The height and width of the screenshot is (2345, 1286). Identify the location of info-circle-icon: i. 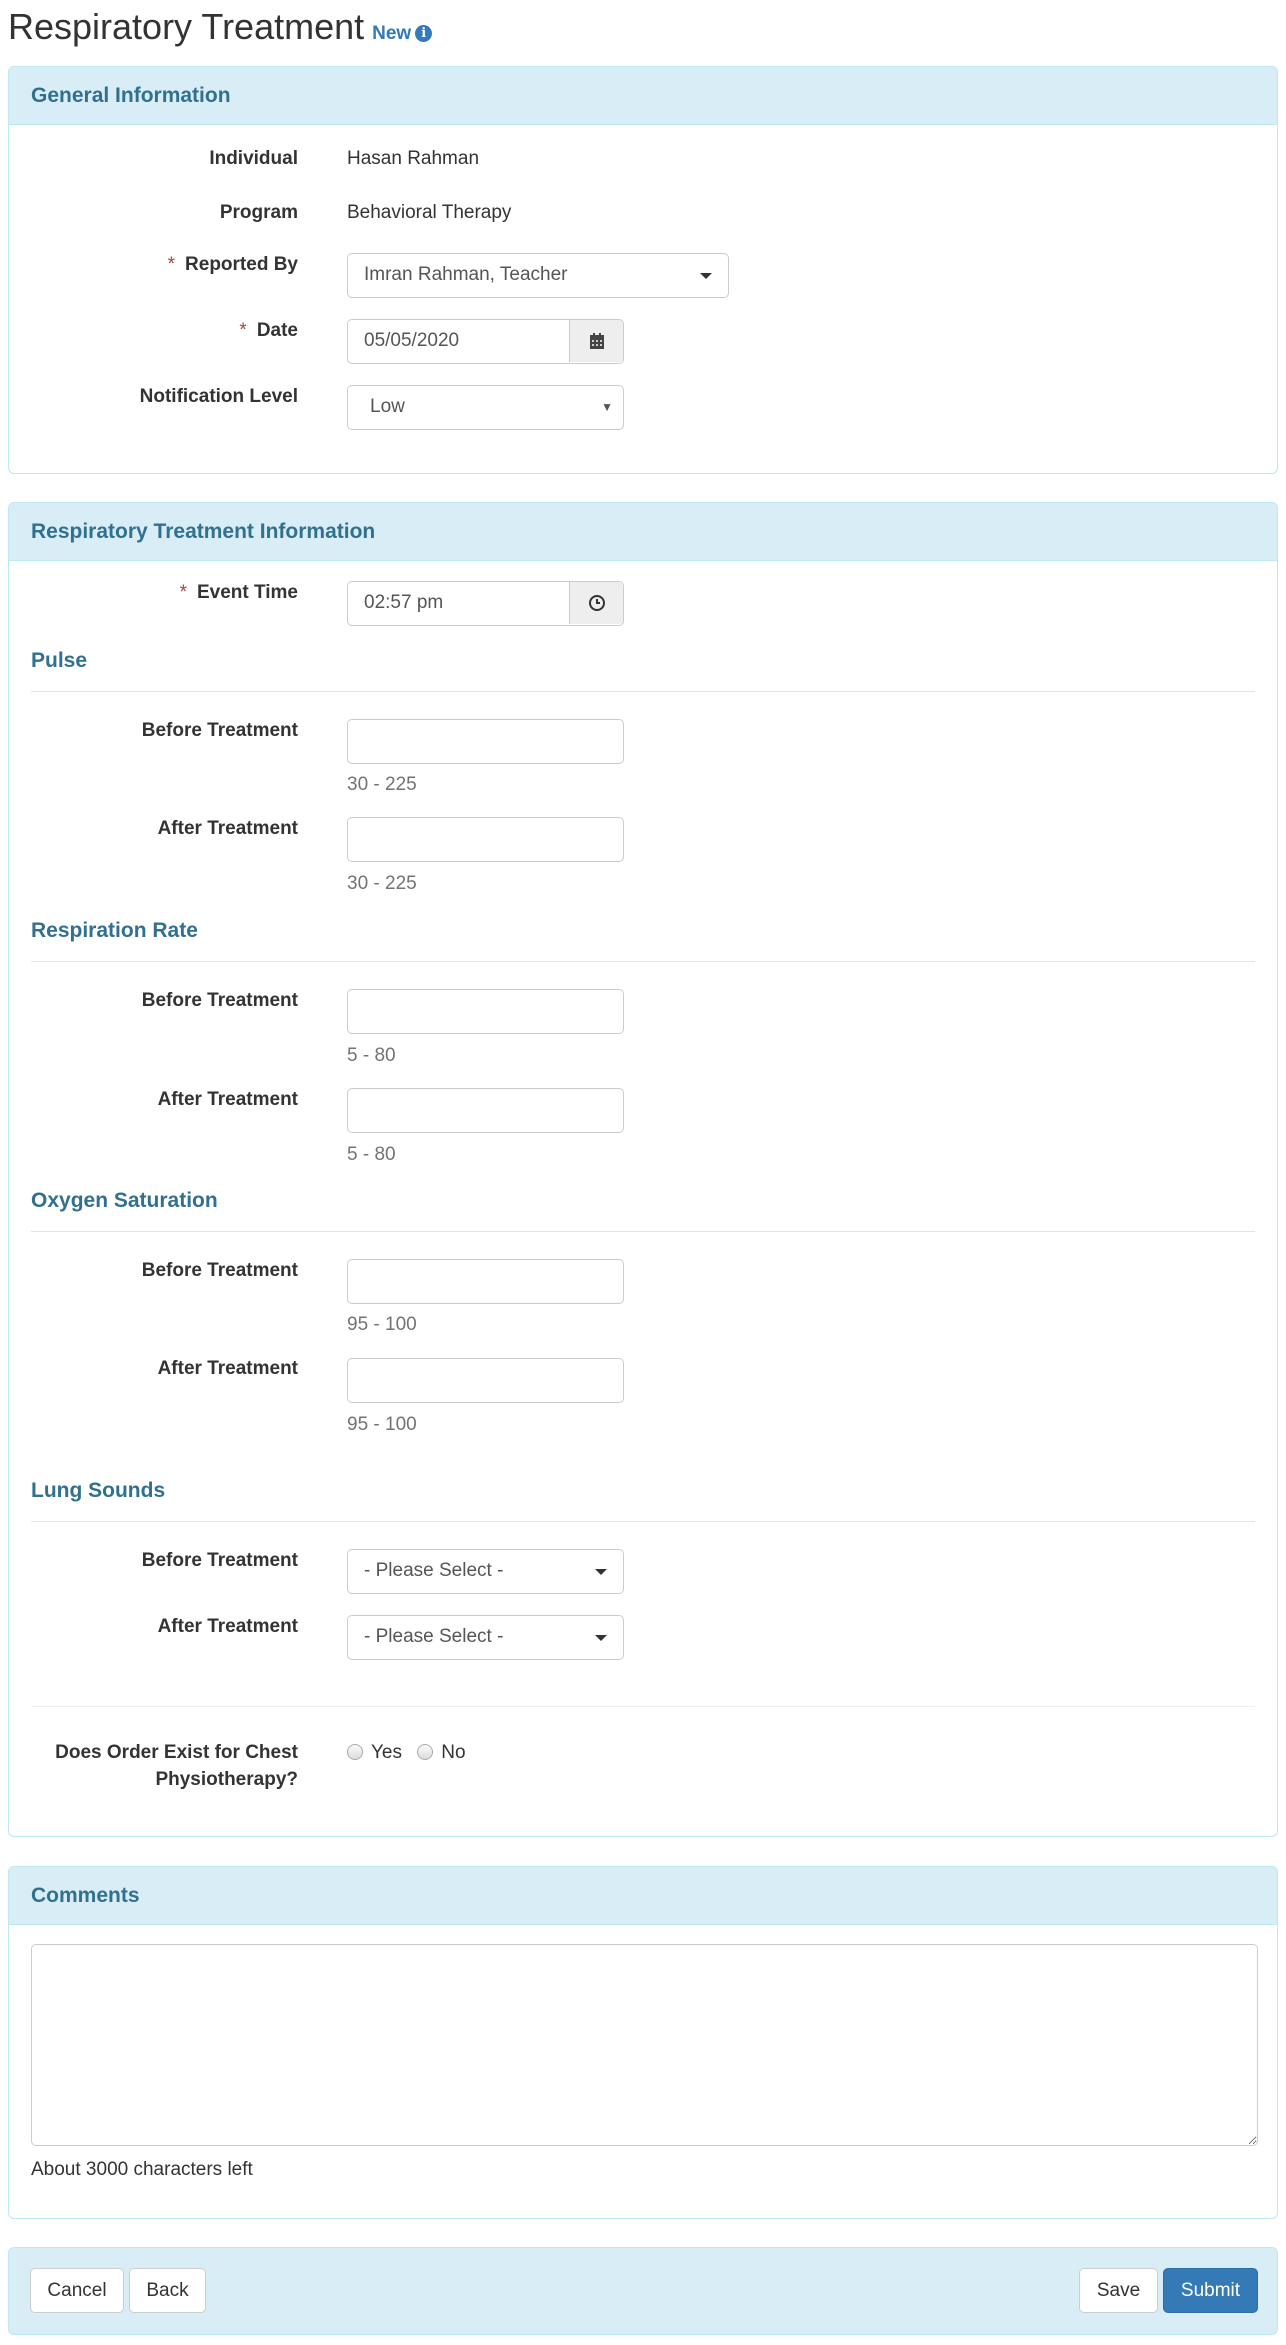
(424, 33).